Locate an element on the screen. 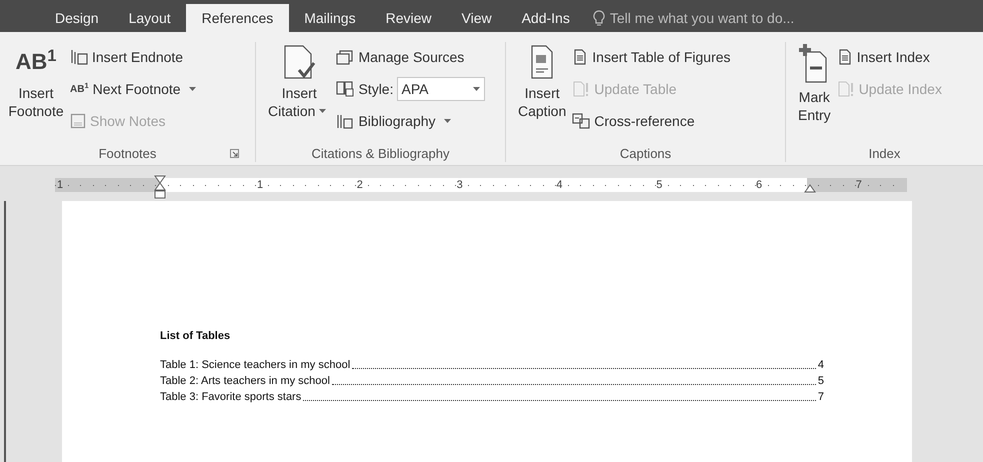 The image size is (983, 462). ruler-number: 5 is located at coordinates (659, 185).